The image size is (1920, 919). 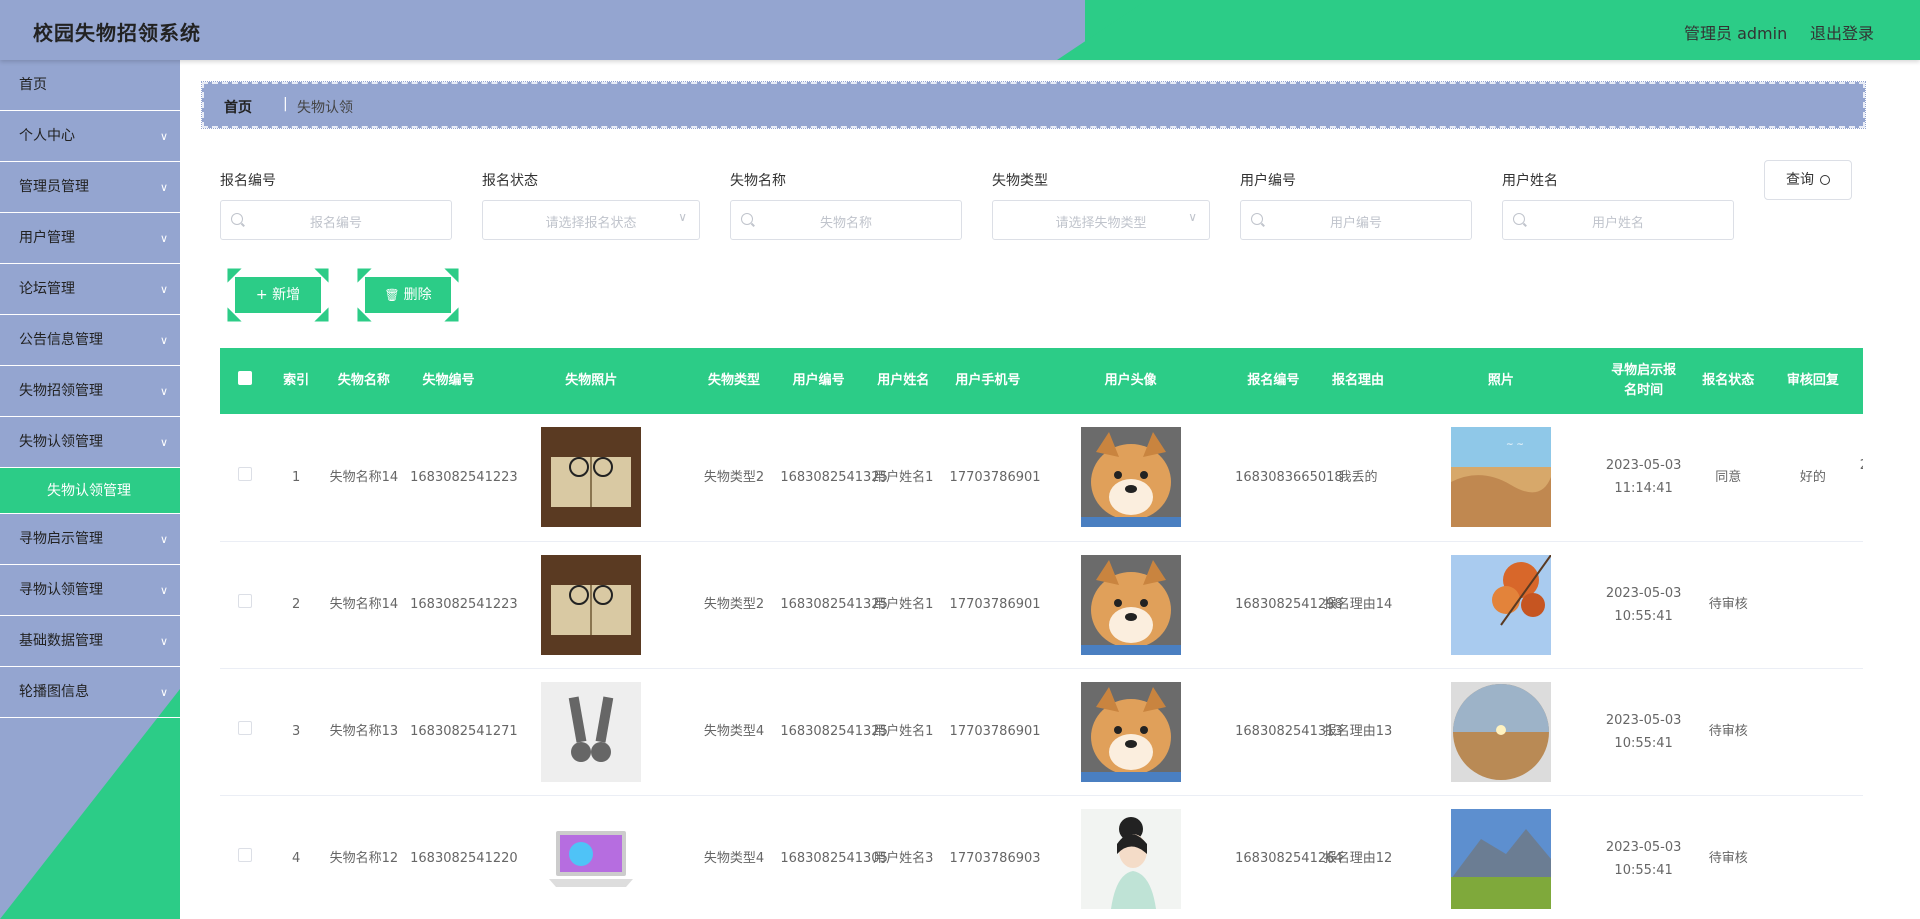 I want to click on sidebar-subitem-active: 失物认领管理, so click(x=90, y=491).